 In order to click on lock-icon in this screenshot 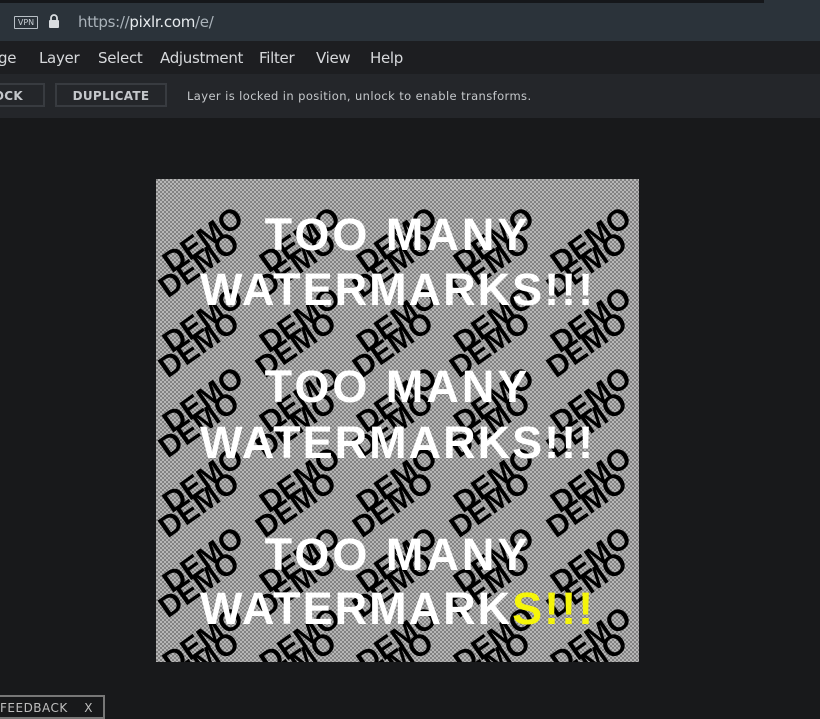, I will do `click(54, 21)`.